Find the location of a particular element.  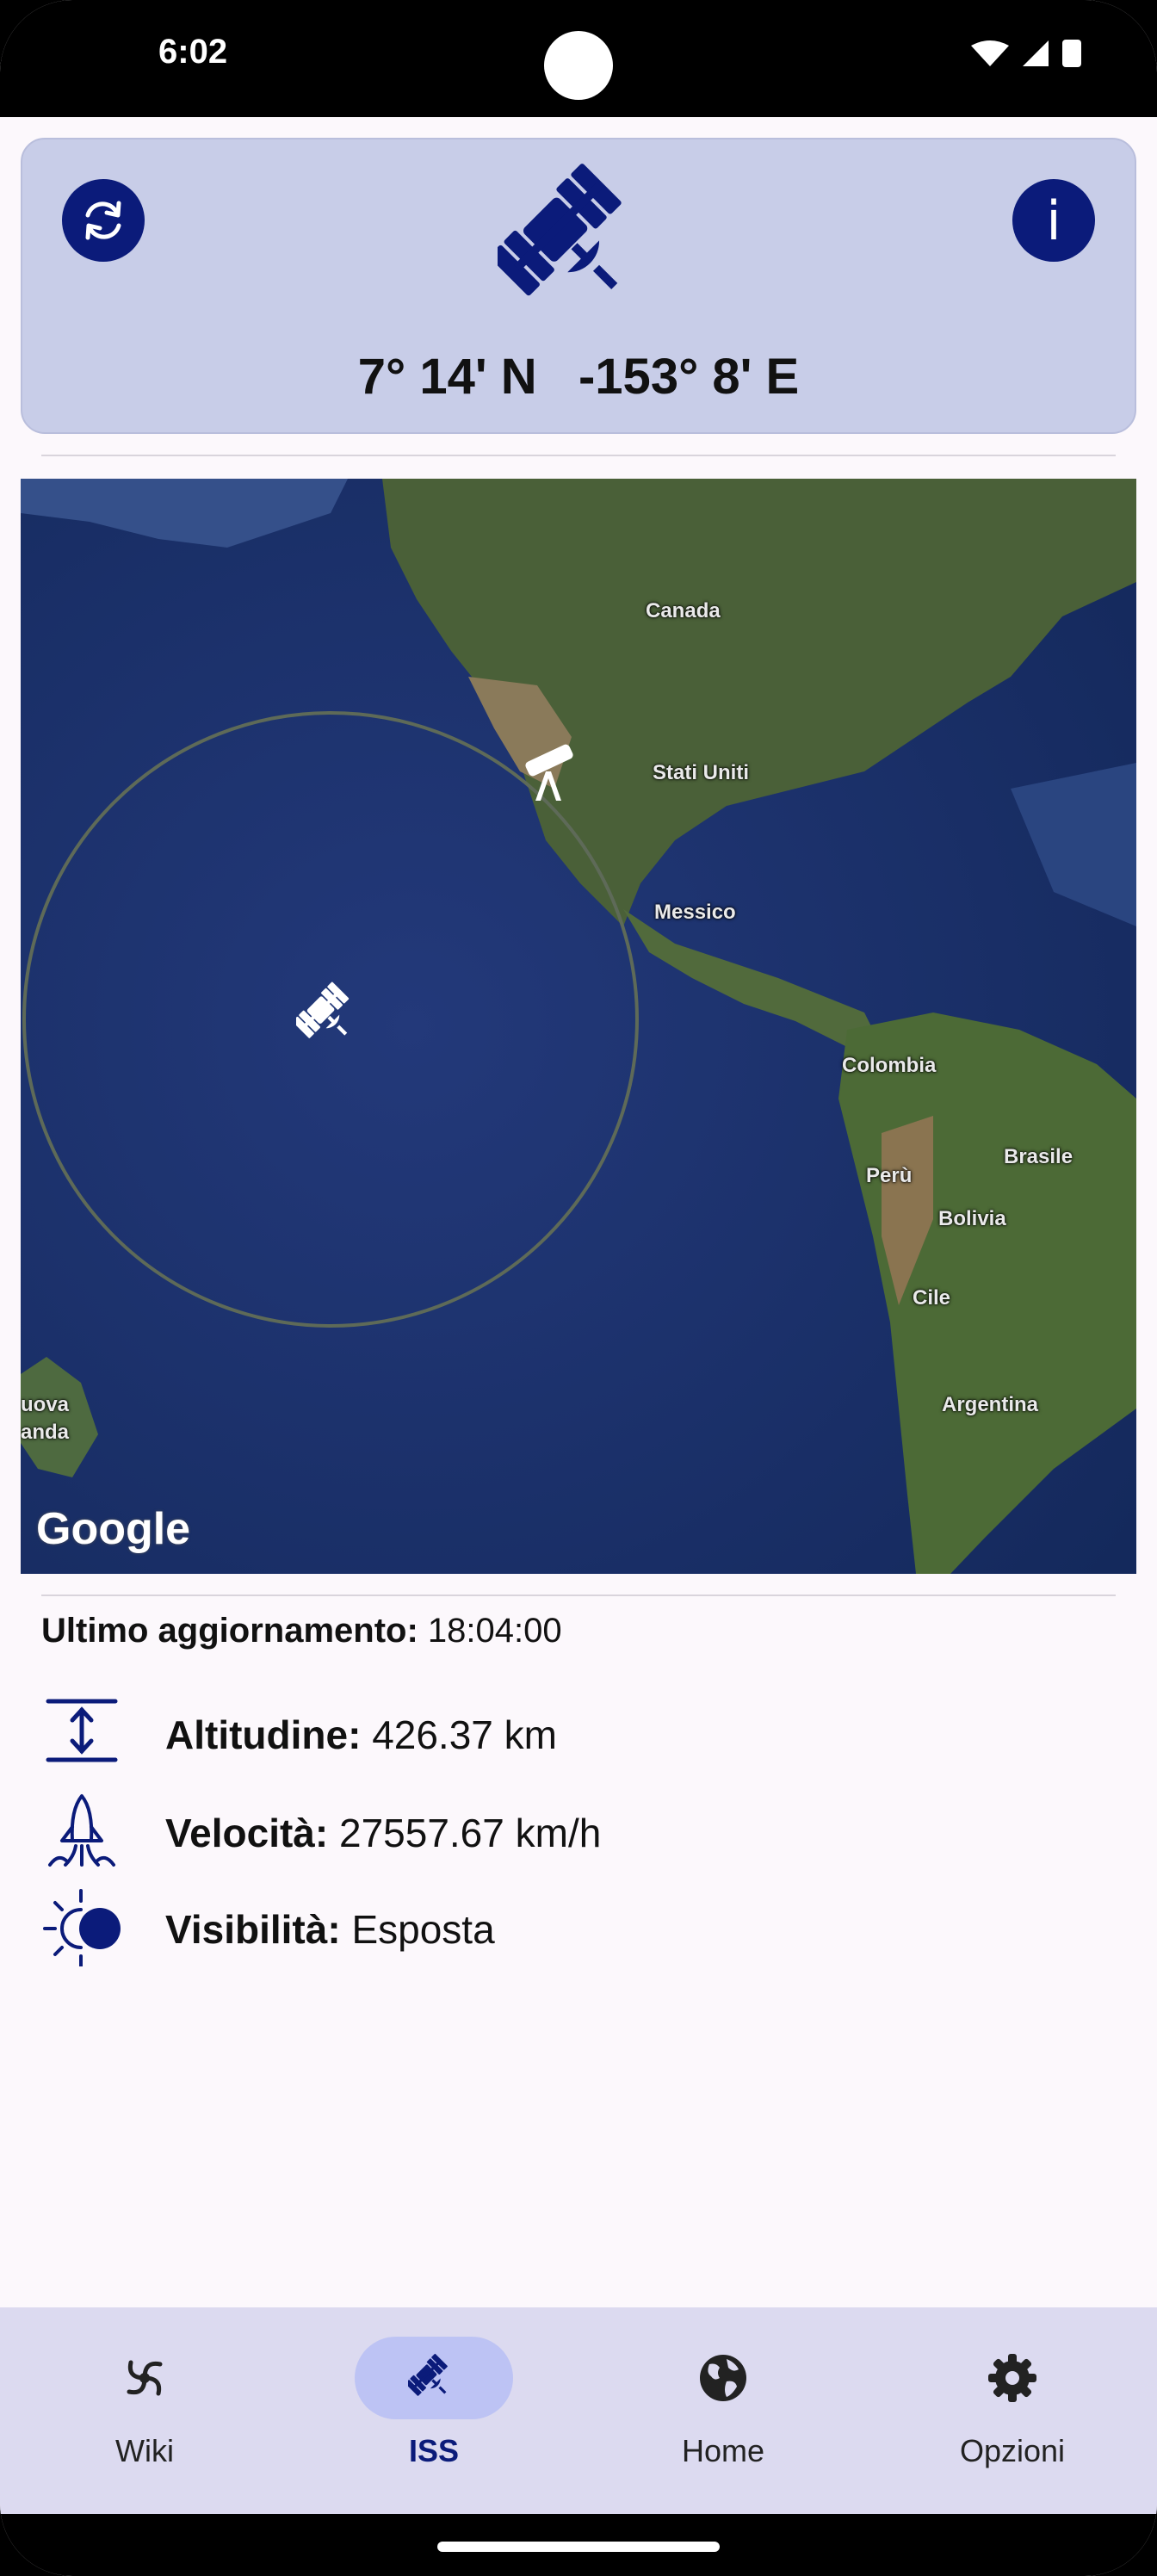

iss-marker-icon is located at coordinates (323, 1009).